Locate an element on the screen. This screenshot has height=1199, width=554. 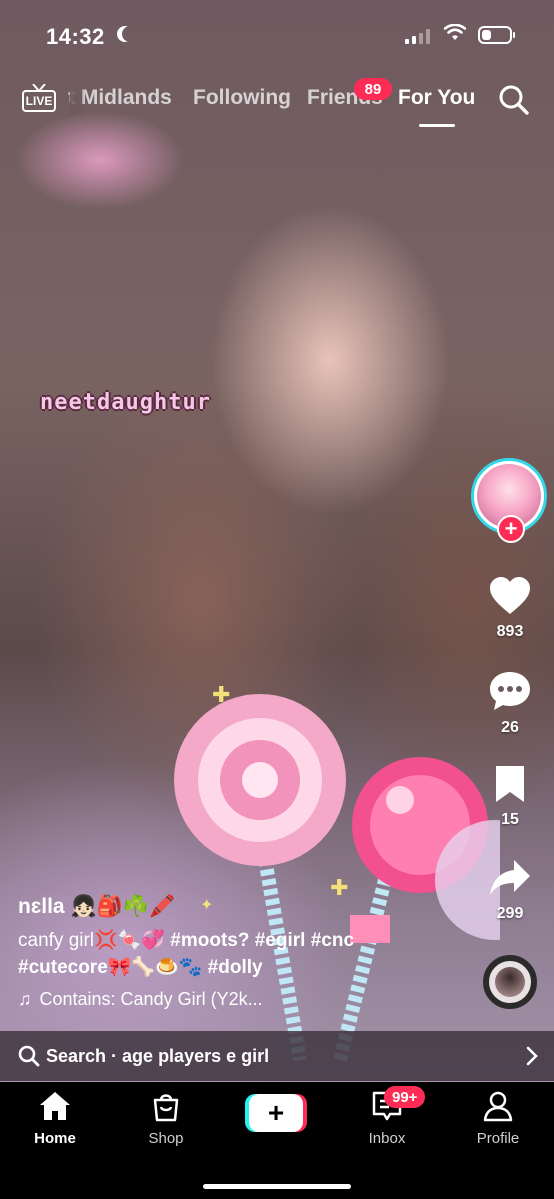
caption-hashtags-1: #moots? #egirl #cnc is located at coordinates (262, 940).